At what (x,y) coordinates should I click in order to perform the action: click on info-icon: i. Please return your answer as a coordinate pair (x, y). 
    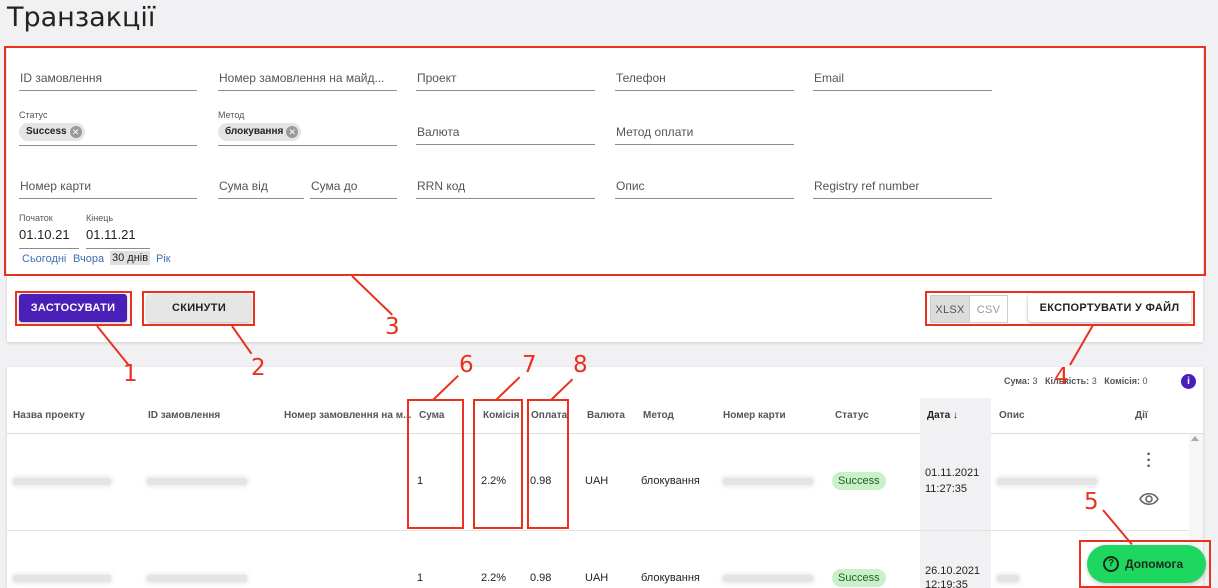
    Looking at the image, I should click on (1188, 381).